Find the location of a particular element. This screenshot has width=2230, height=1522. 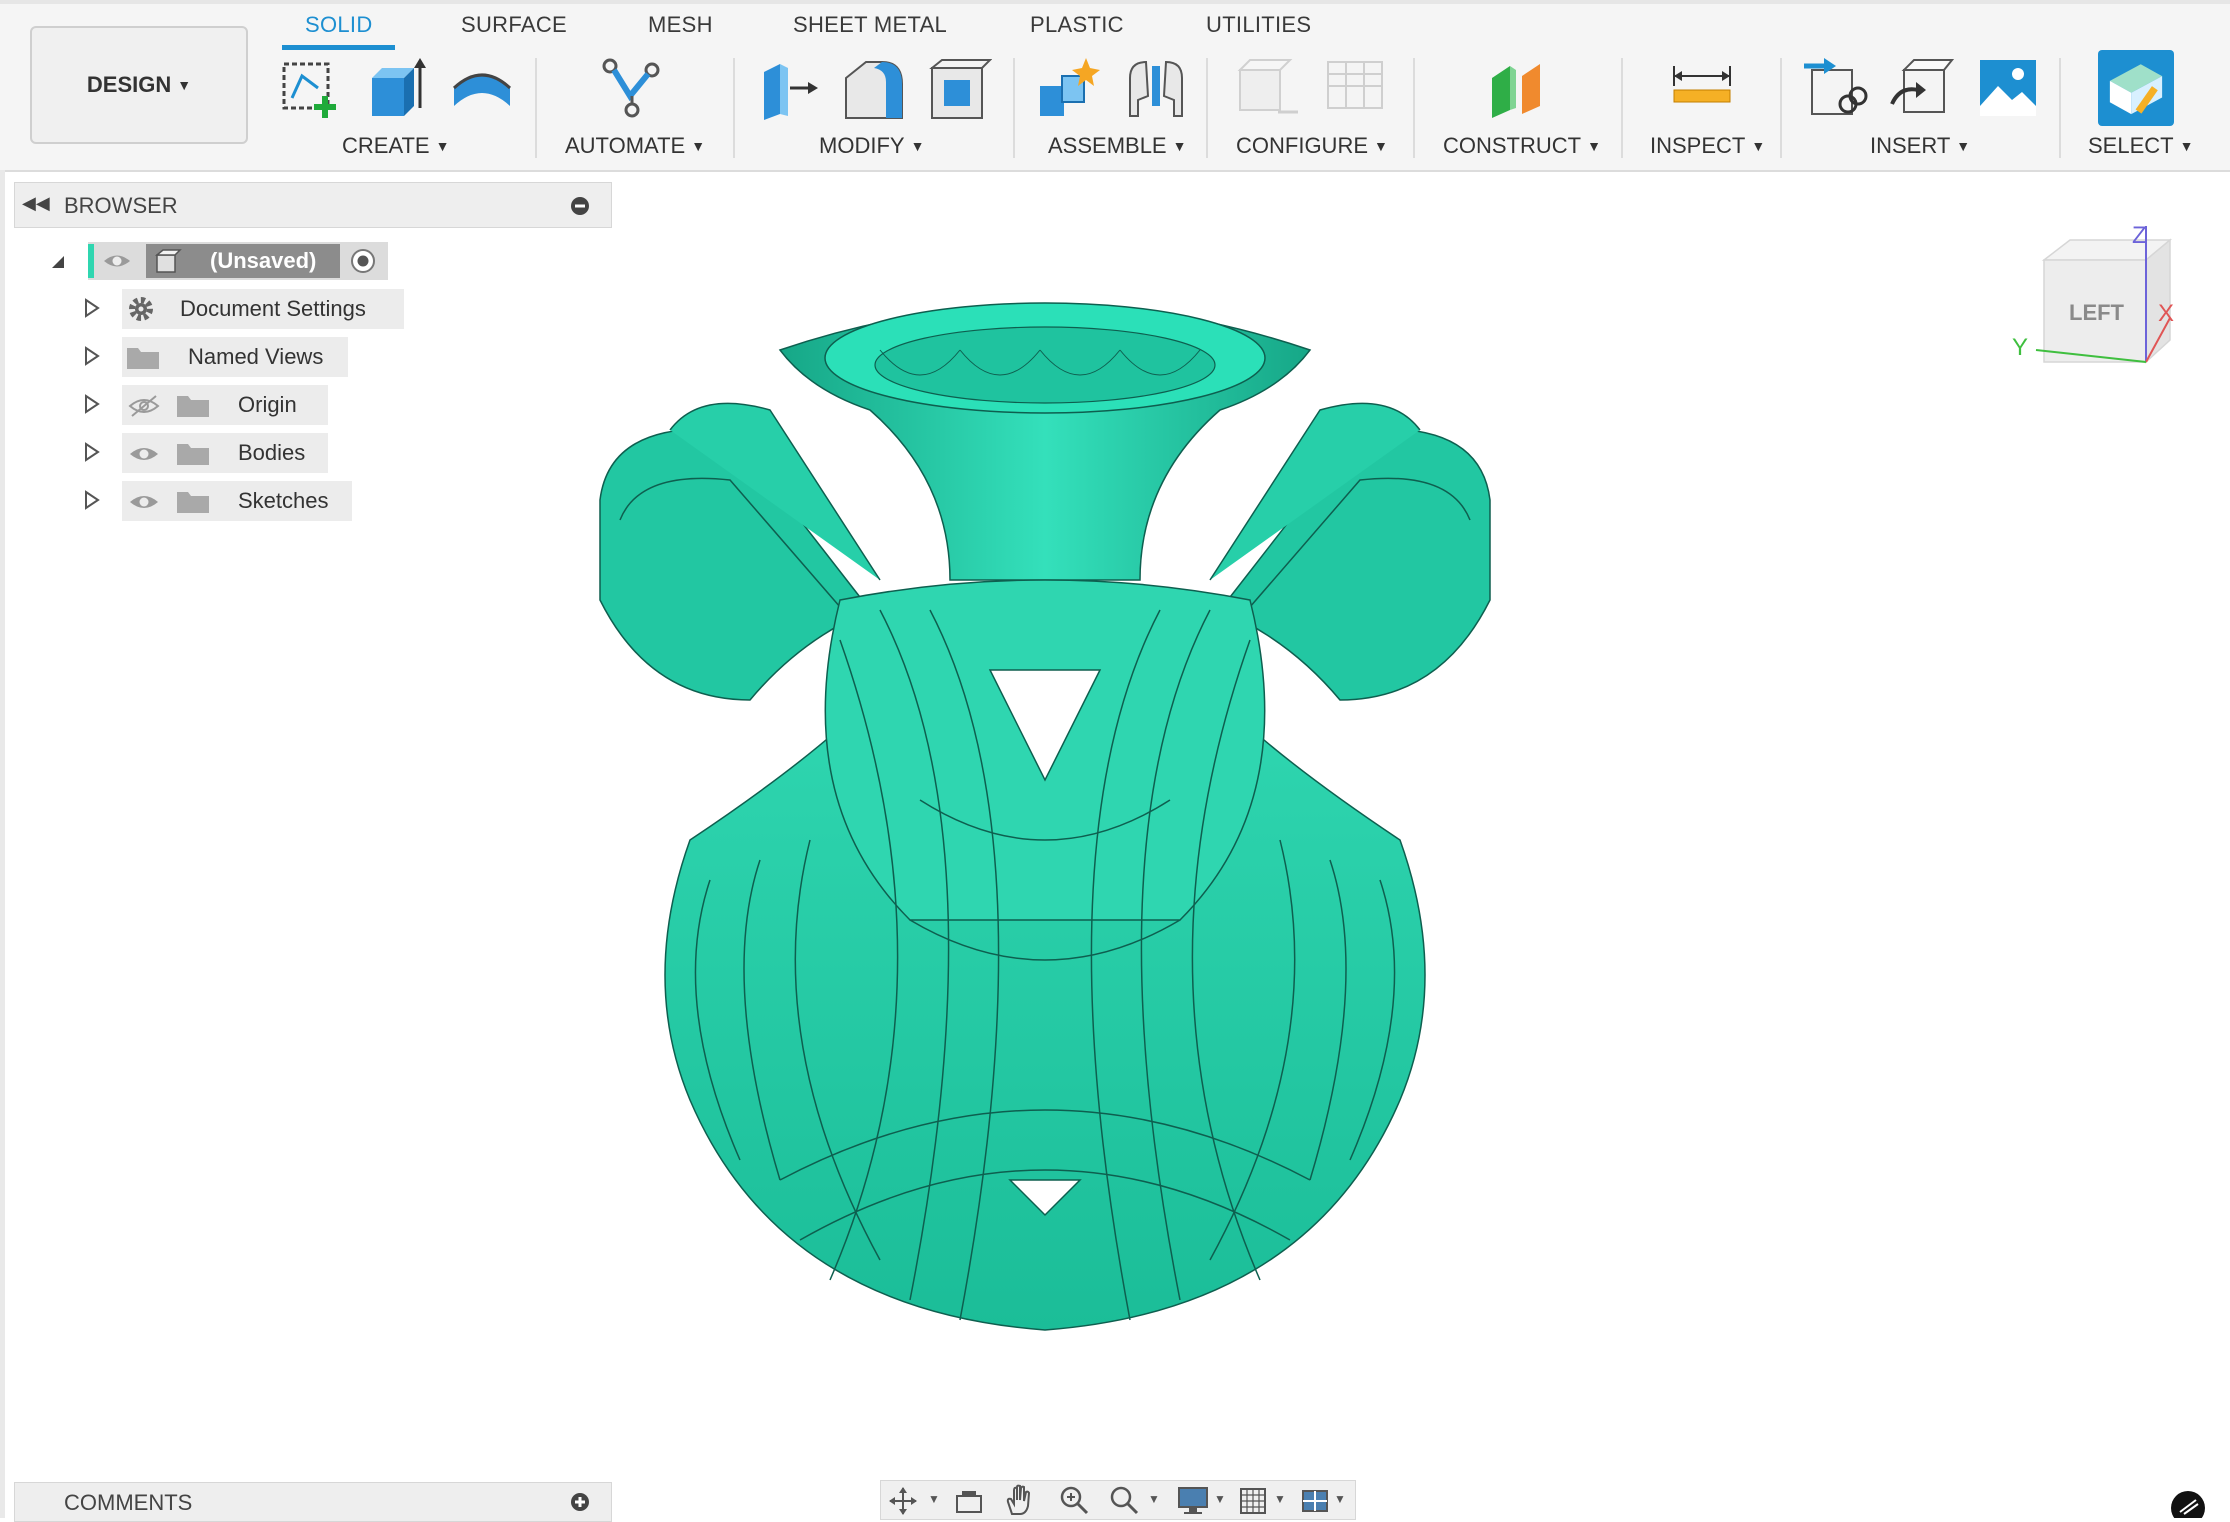

construct-label: CONSTRUCT is located at coordinates (1512, 145).